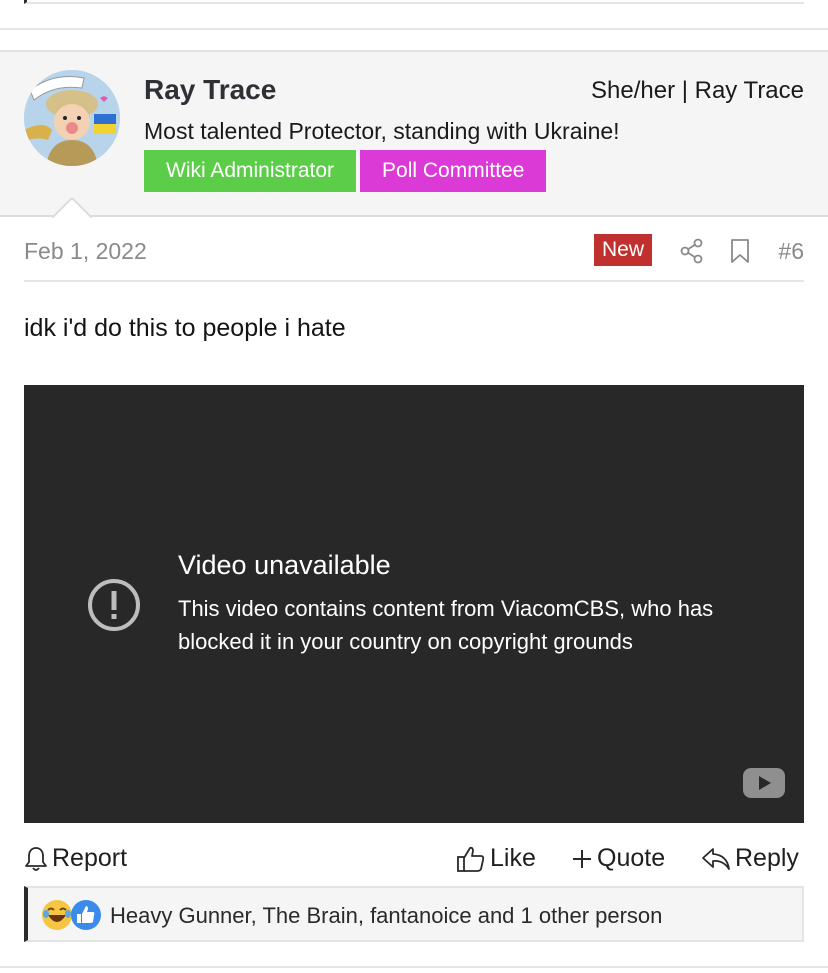 This screenshot has width=828, height=973. I want to click on reaction-icons, so click(71, 915).